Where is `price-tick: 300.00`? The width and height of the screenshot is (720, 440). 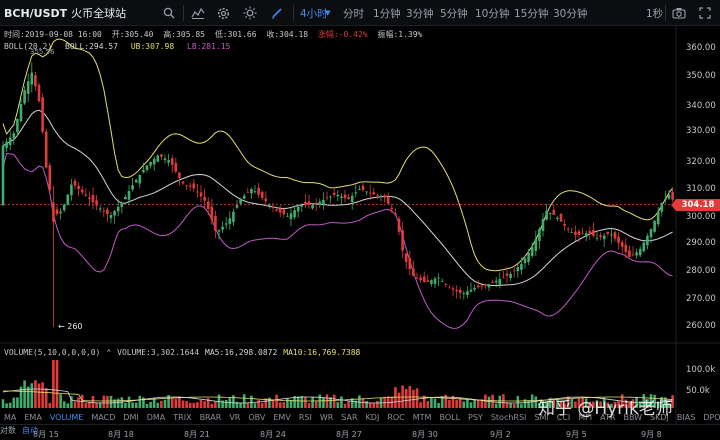
price-tick: 300.00 is located at coordinates (701, 217).